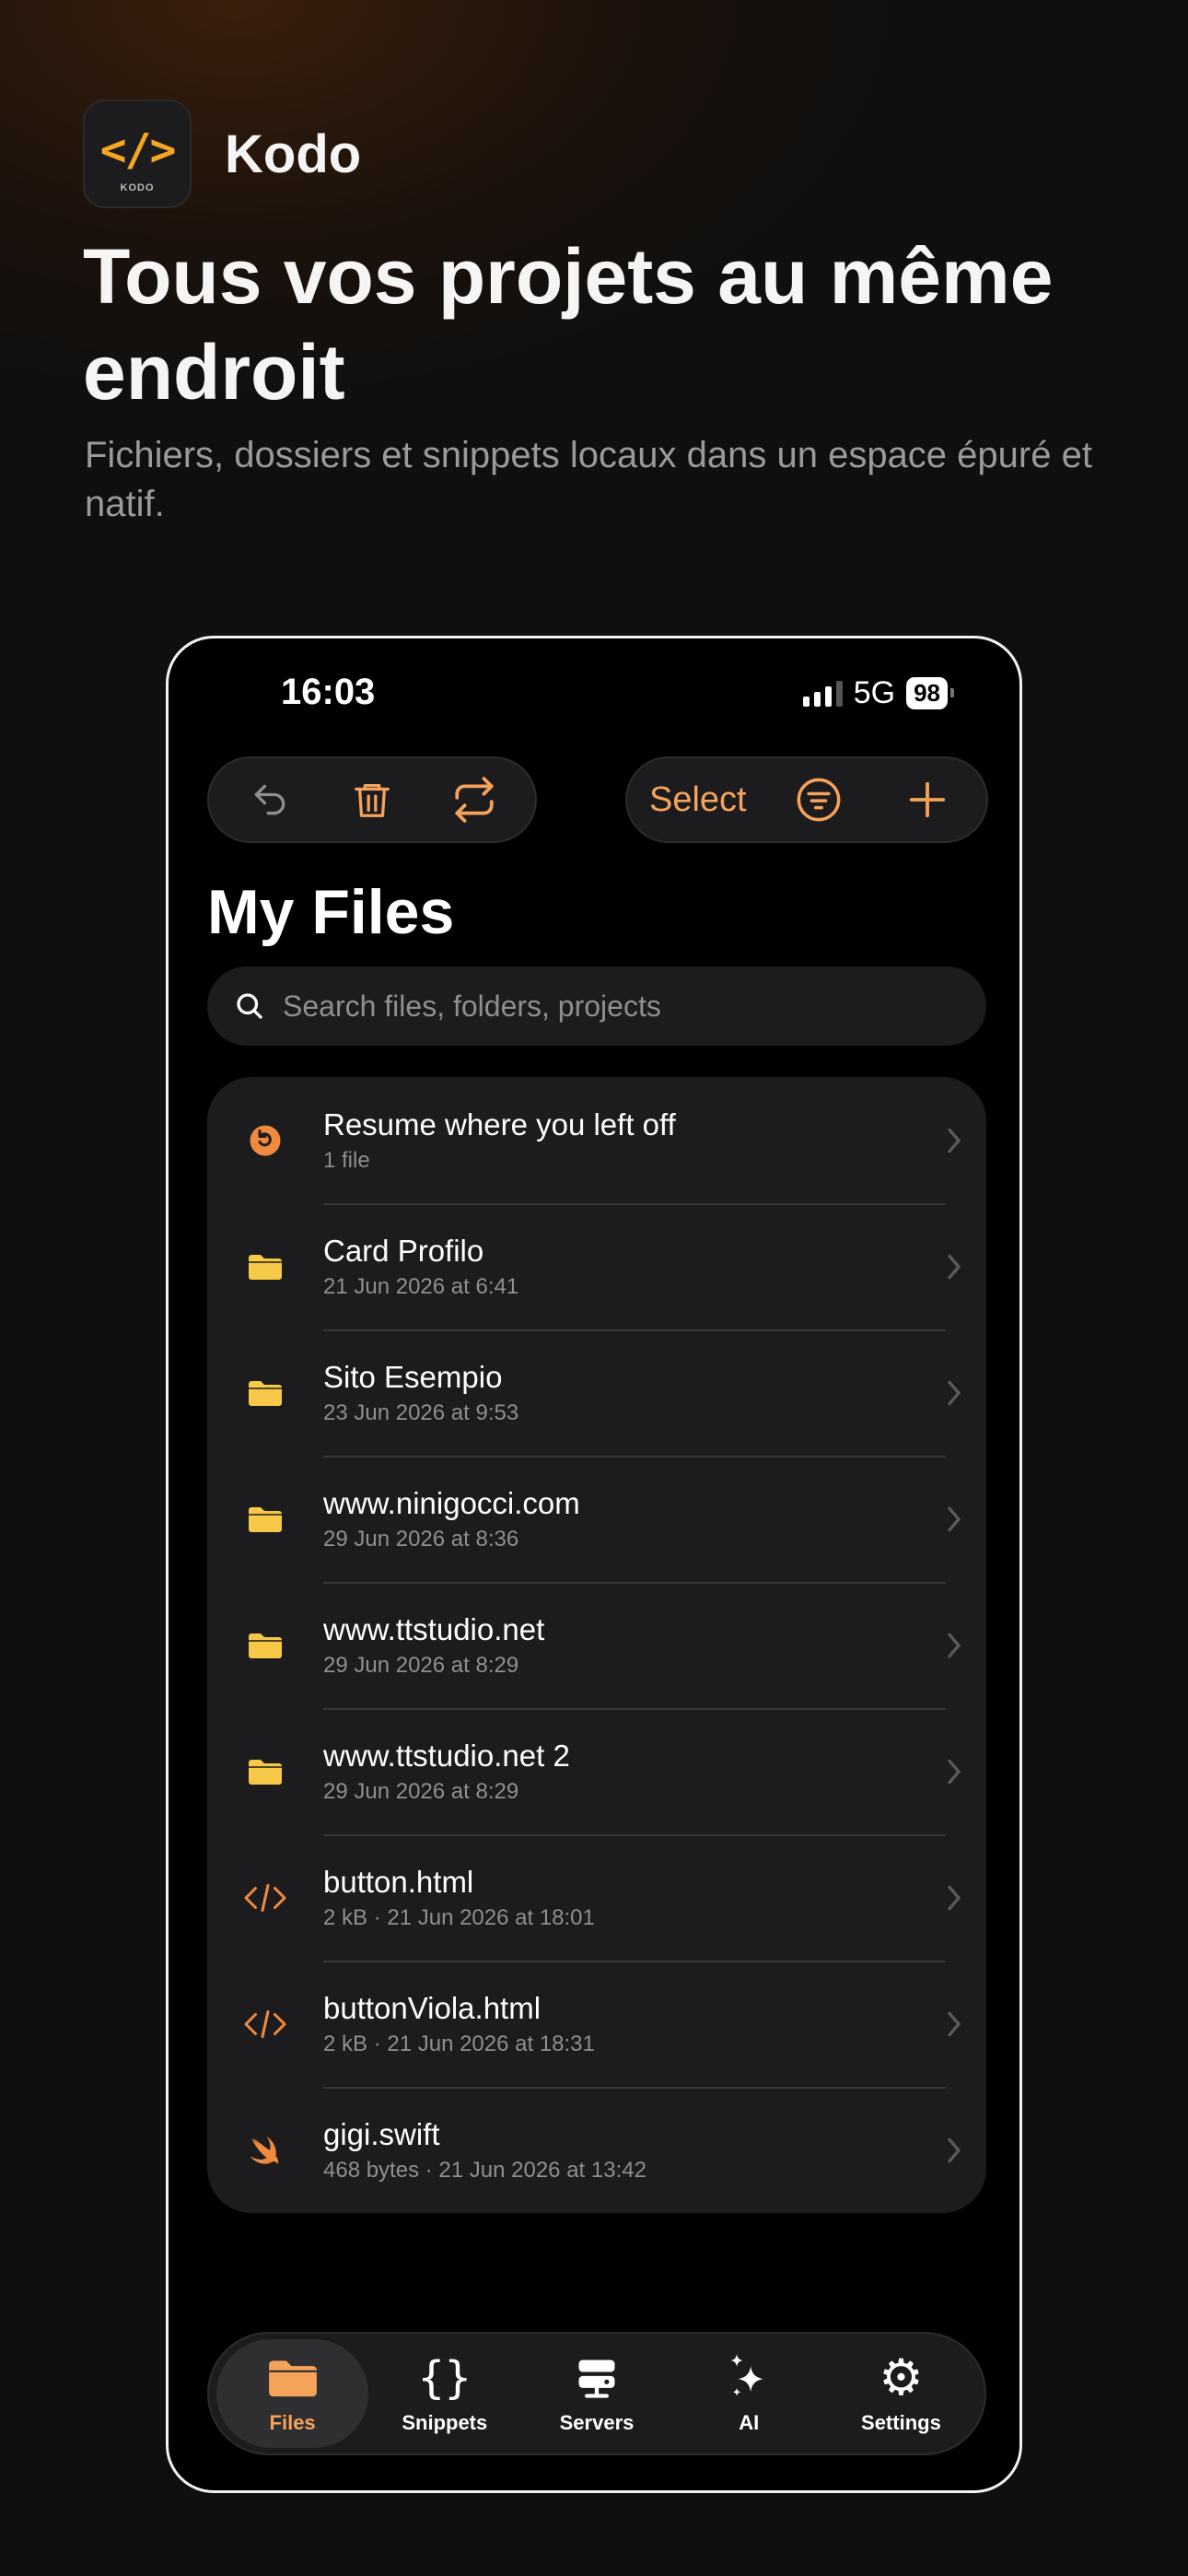 The image size is (1188, 2576). Describe the element at coordinates (137, 187) in the screenshot. I see `app-icon-caption: KODO` at that location.